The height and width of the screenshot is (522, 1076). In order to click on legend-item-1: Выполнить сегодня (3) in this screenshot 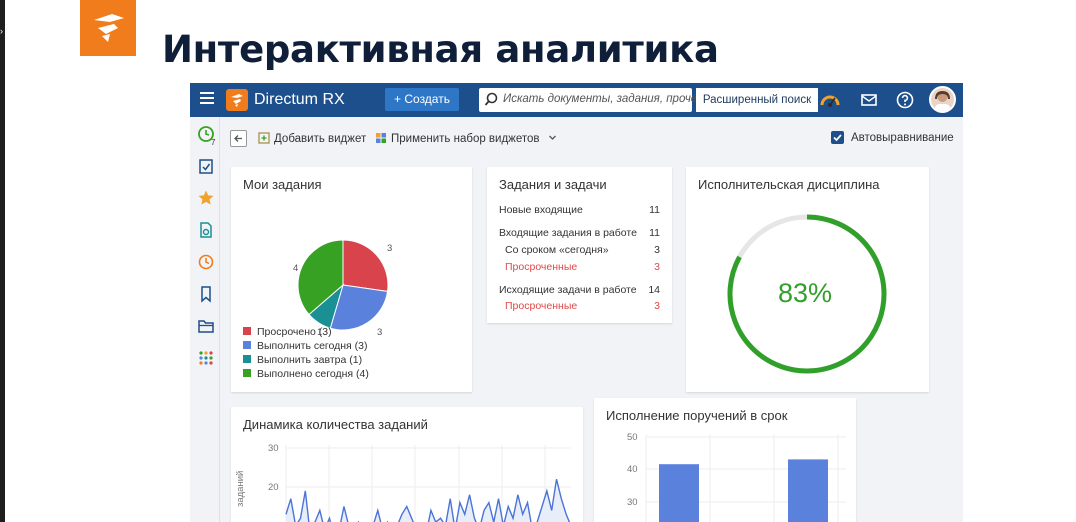, I will do `click(305, 346)`.